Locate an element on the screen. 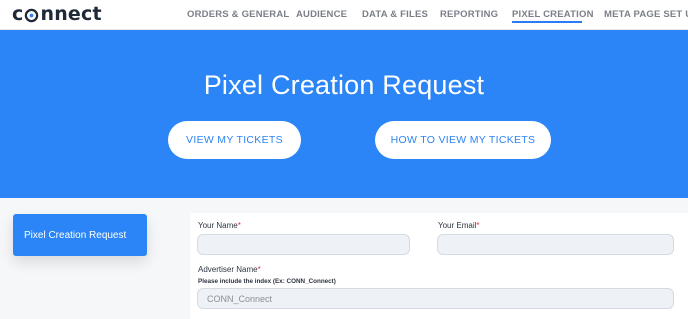 This screenshot has width=688, height=319. sidebar-item-pixel-creation-request: Pixel Creation Request is located at coordinates (80, 235).